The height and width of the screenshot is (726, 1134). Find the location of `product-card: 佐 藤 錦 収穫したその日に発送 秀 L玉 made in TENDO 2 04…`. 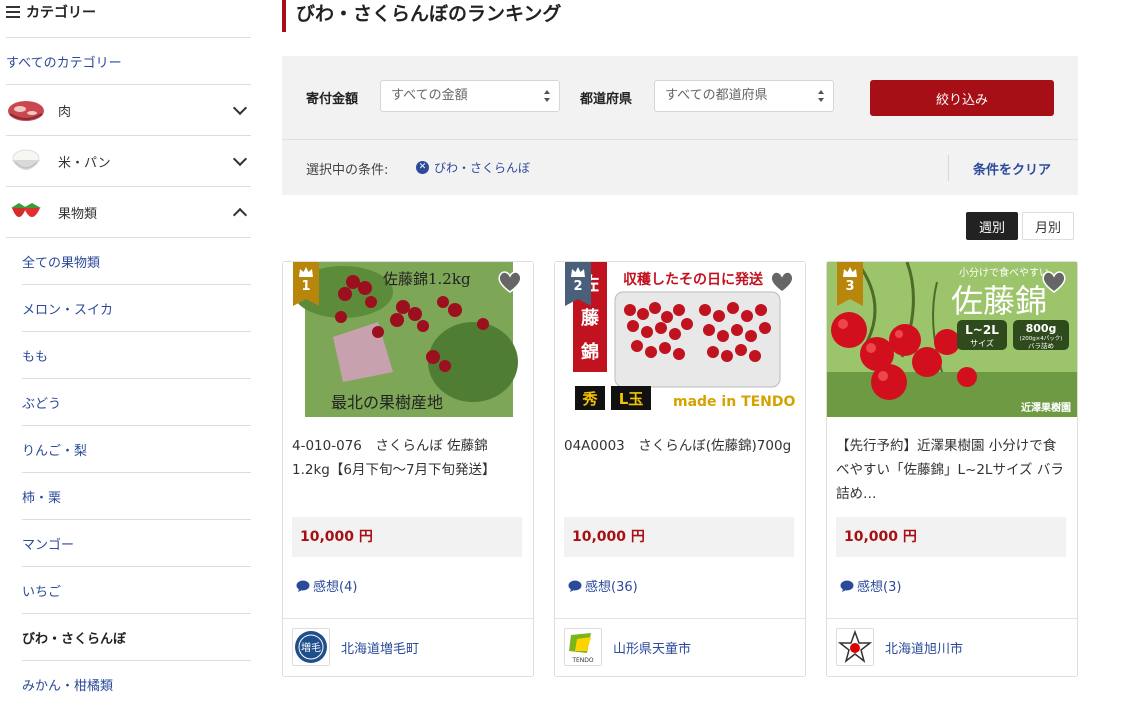

product-card: 佐 藤 錦 収穫したその日に発送 秀 L玉 made in TENDO 2 04… is located at coordinates (680, 469).